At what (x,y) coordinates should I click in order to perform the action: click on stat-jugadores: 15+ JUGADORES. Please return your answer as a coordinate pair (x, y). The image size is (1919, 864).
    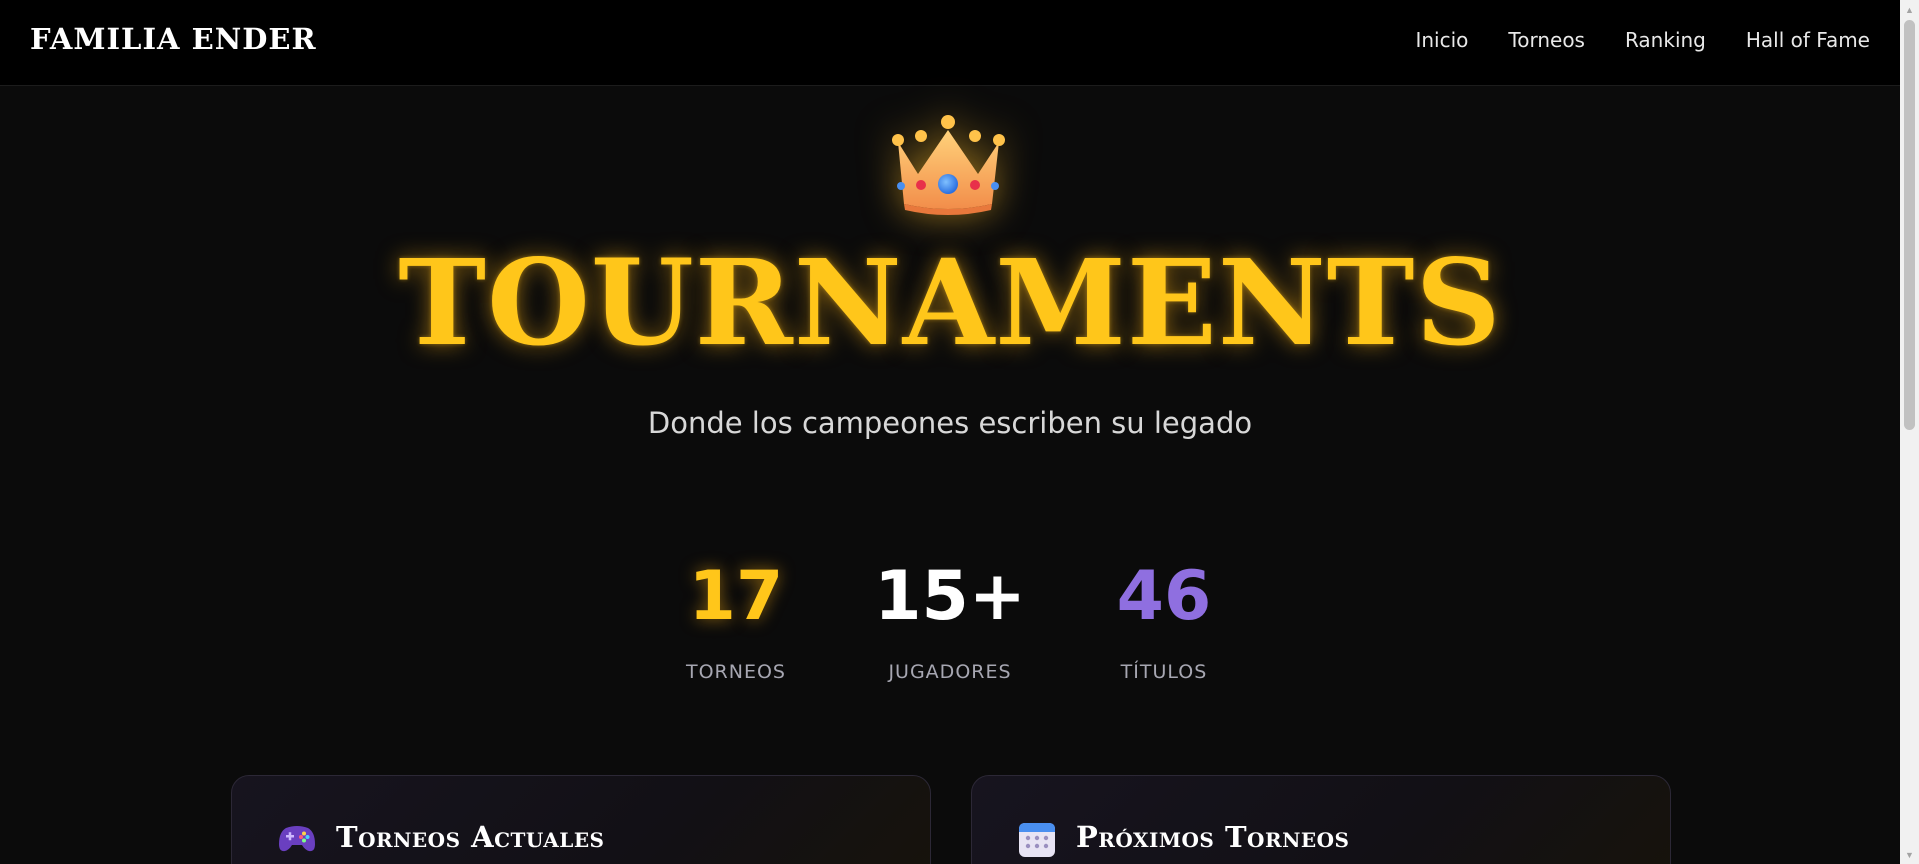
    Looking at the image, I should click on (950, 620).